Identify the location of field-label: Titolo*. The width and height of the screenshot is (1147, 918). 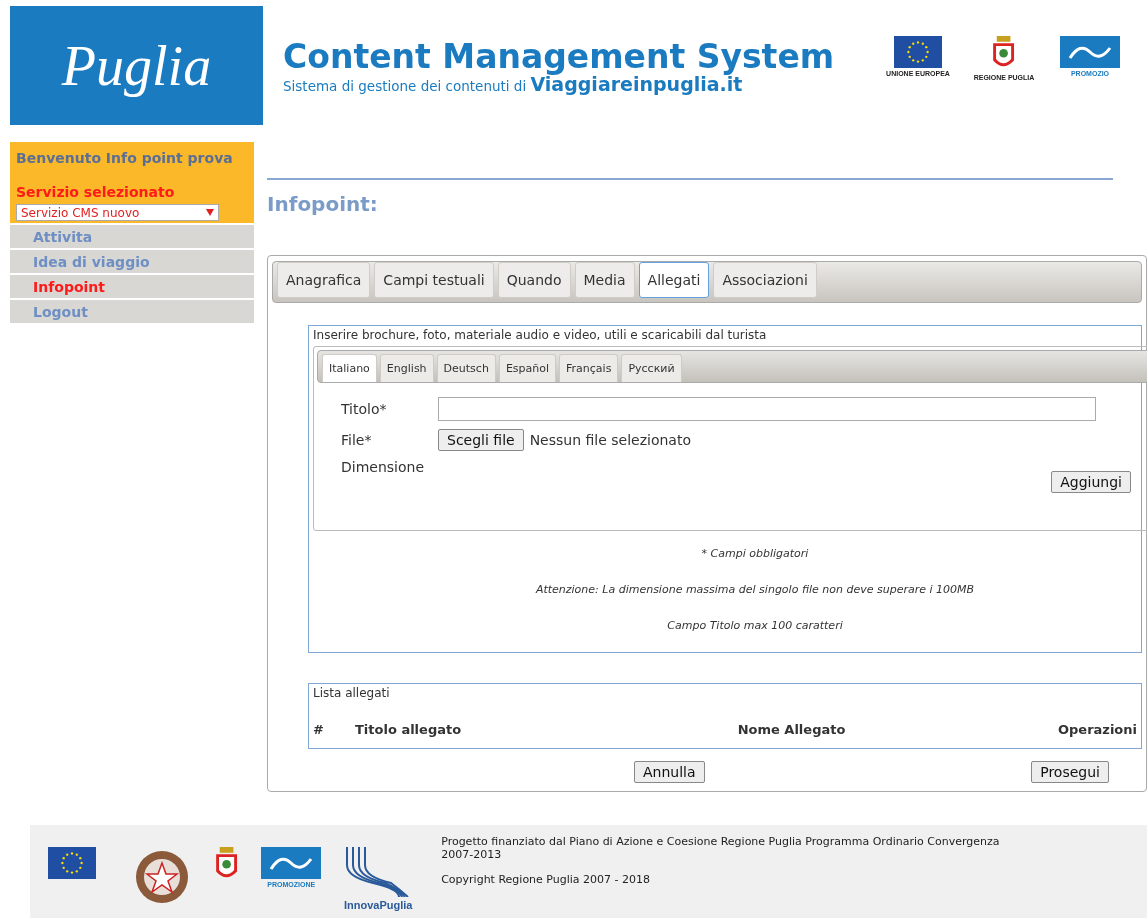
(364, 409).